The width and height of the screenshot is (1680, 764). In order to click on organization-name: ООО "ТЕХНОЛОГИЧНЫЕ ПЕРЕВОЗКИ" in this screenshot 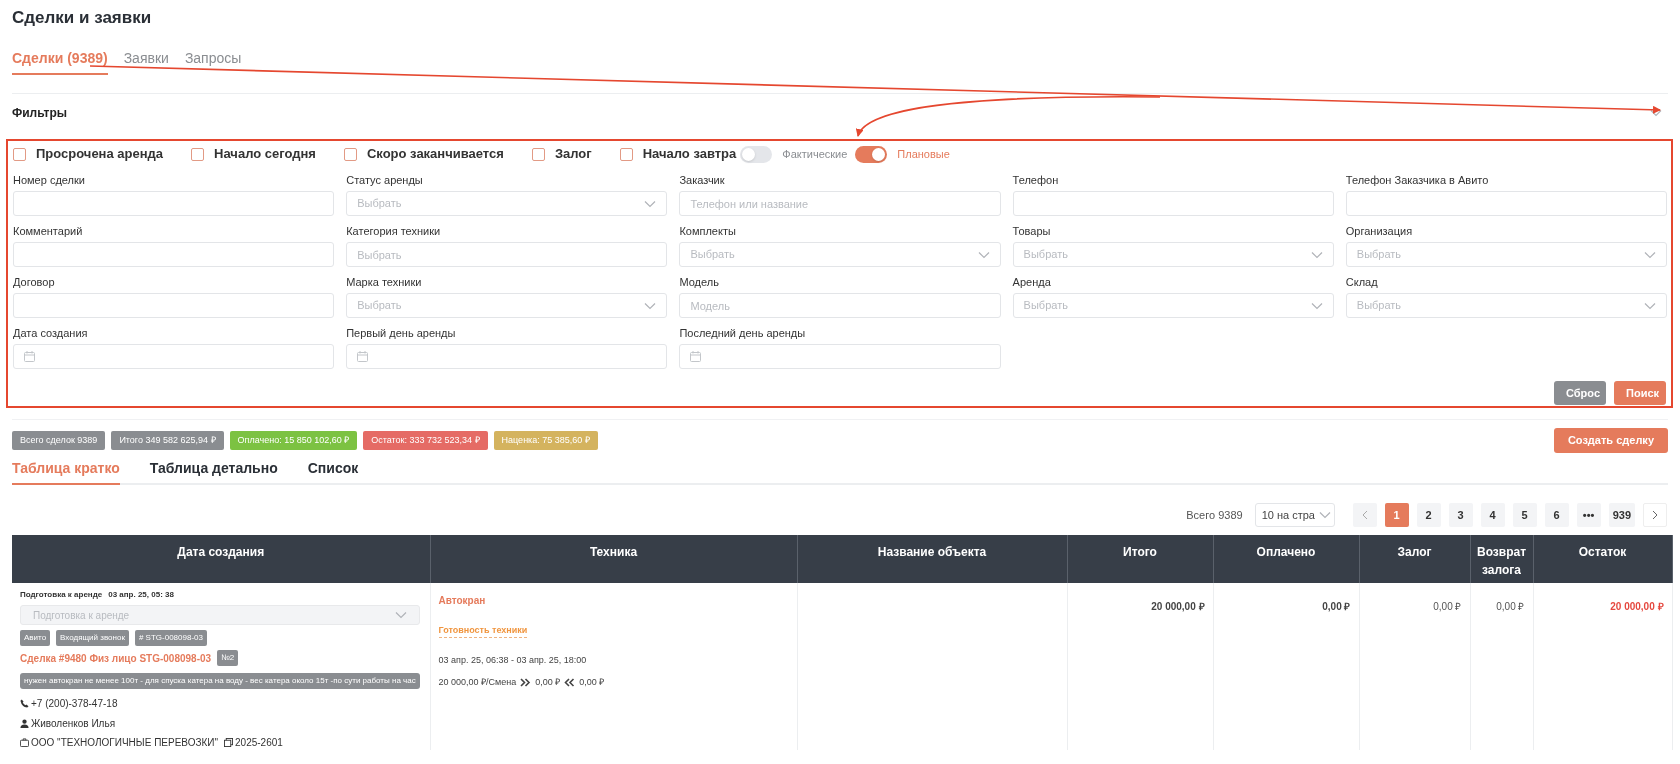, I will do `click(125, 743)`.